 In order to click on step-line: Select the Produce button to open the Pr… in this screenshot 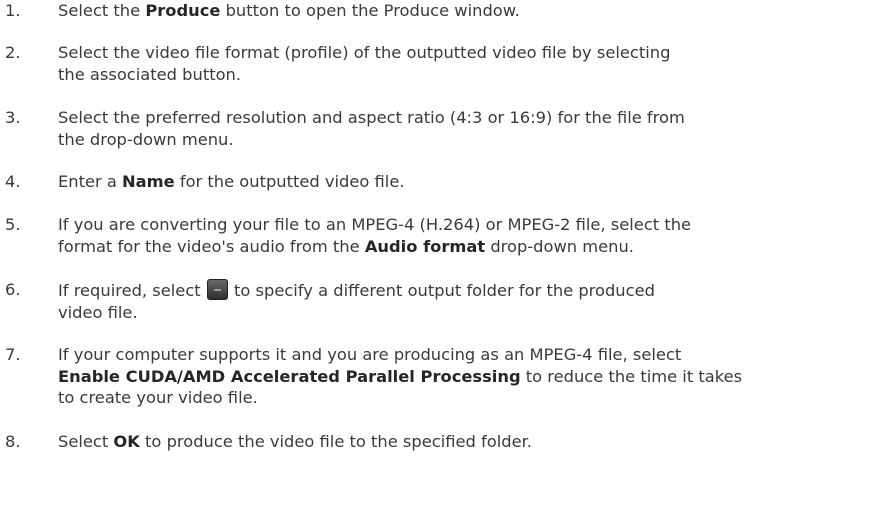, I will do `click(458, 11)`.